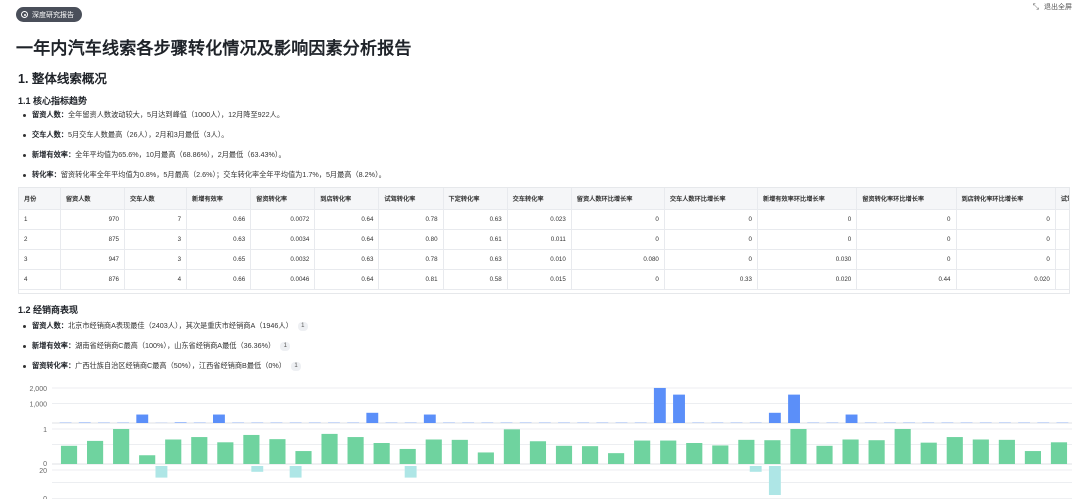 Image resolution: width=1080 pixels, height=499 pixels. What do you see at coordinates (1052, 7) in the screenshot?
I see `exit-fullscreen-button: ⤡ 退出全屏` at bounding box center [1052, 7].